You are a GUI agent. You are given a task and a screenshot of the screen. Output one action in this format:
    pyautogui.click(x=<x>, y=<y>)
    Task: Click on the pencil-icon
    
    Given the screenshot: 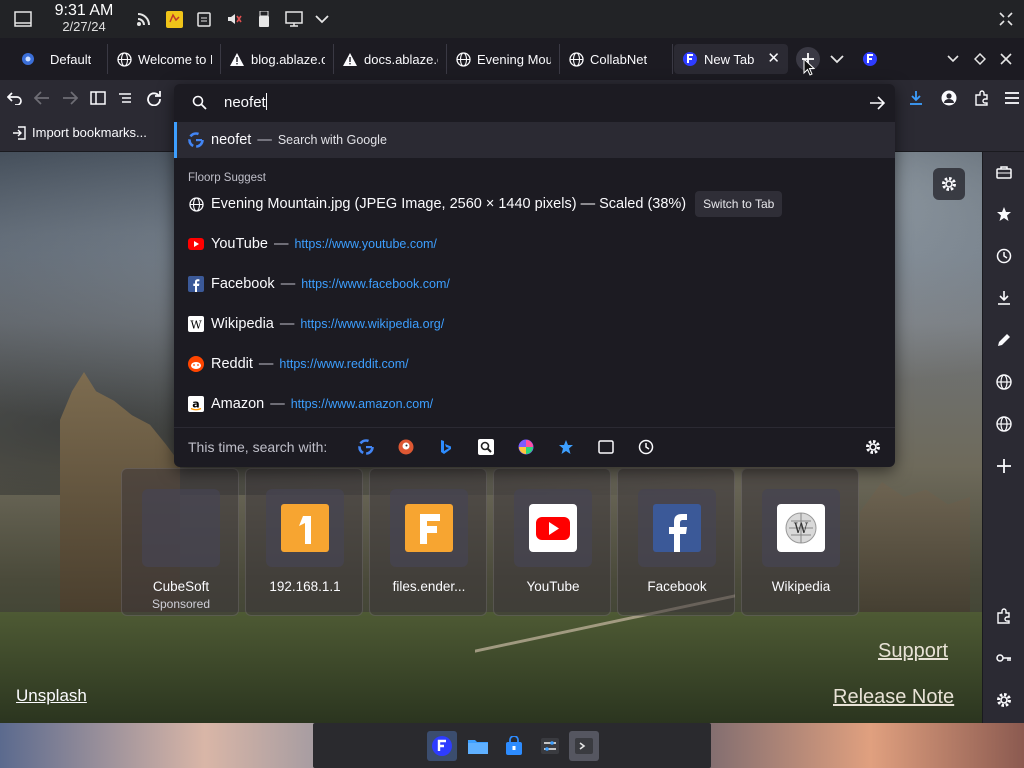 What is the action you would take?
    pyautogui.click(x=1004, y=340)
    